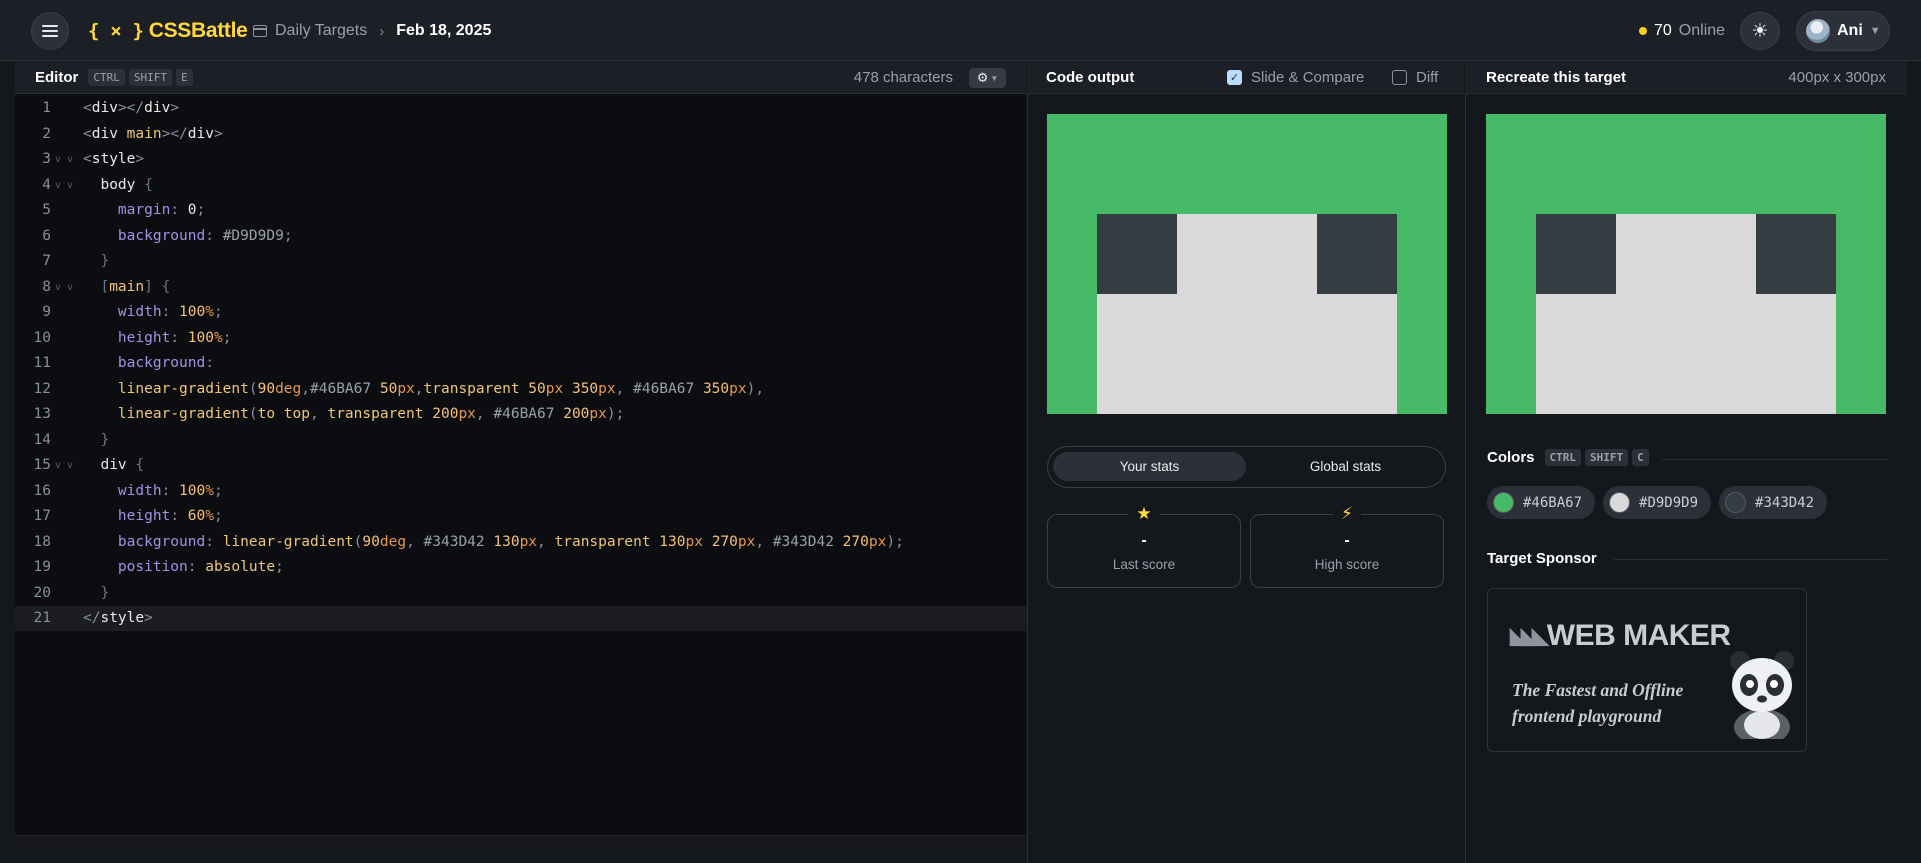 Image resolution: width=1921 pixels, height=863 pixels. Describe the element at coordinates (1415, 77) in the screenshot. I see `diff-toggle: Diff` at that location.